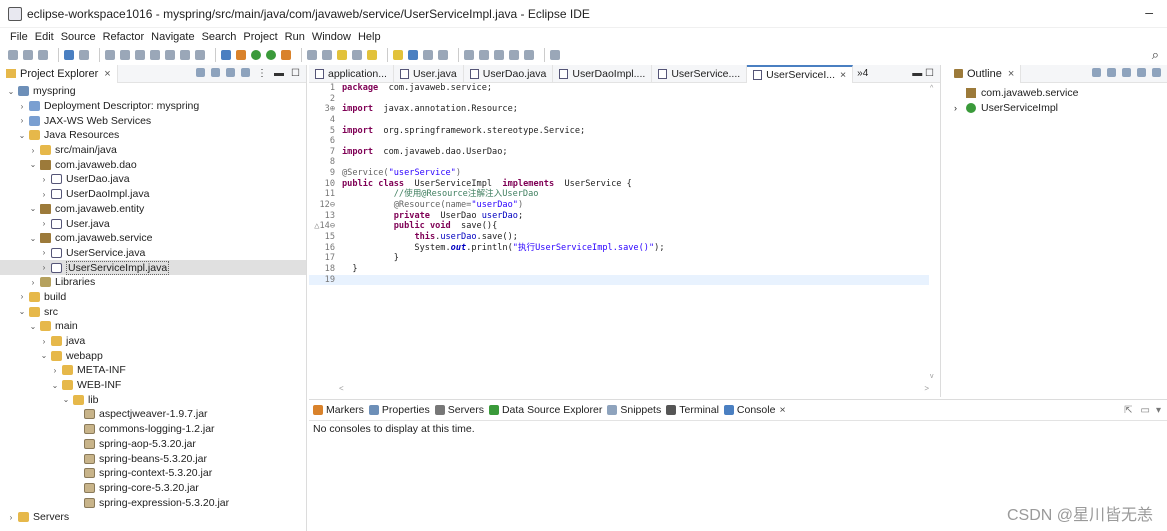 This screenshot has height=531, width=1167. I want to click on tab-markers: Markers, so click(338, 410).